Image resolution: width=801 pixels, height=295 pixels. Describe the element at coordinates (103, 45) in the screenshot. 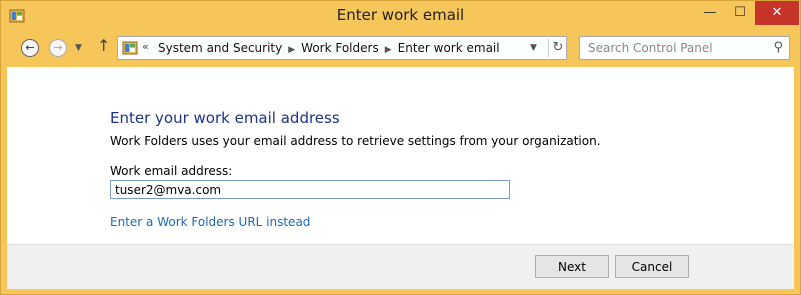

I see `up-button: ↑` at that location.